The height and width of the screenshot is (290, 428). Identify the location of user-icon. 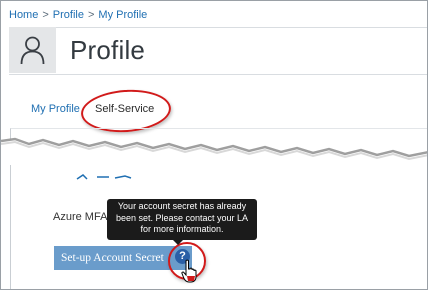
(32, 50).